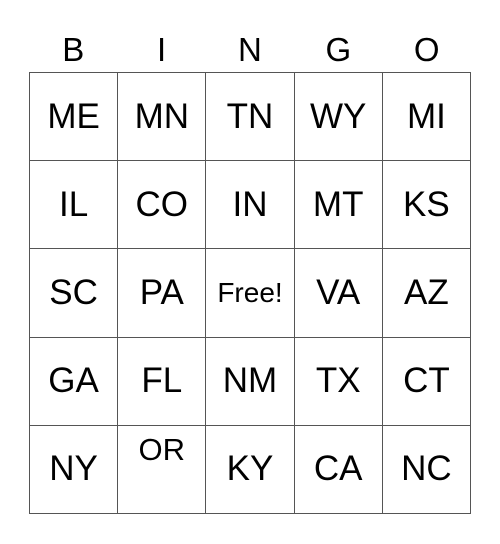  I want to click on bingo-cell: PA, so click(162, 293).